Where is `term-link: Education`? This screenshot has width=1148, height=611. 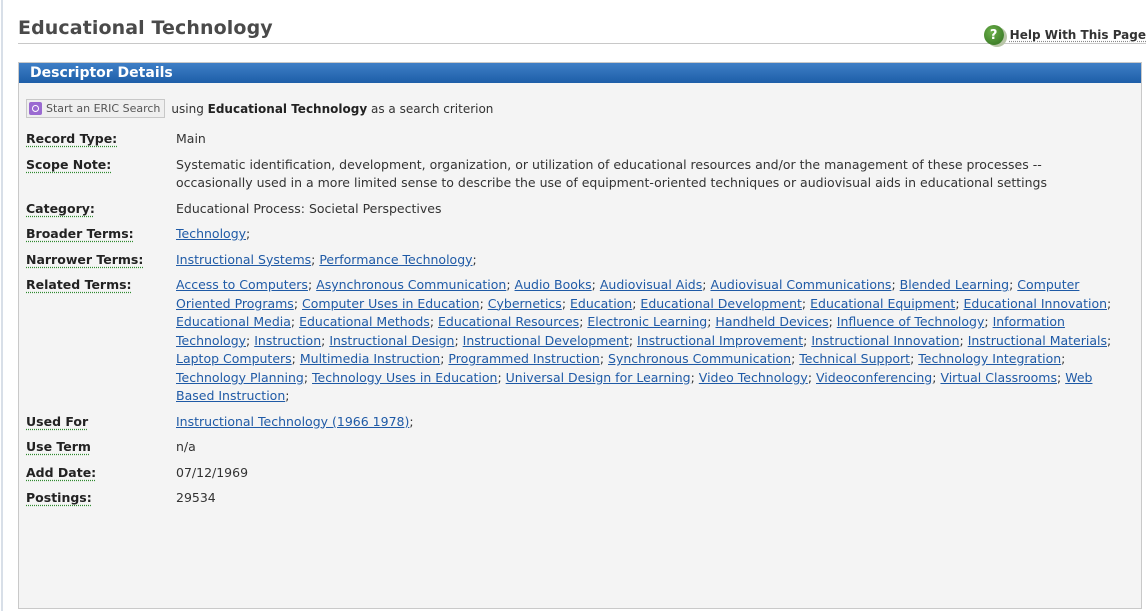 term-link: Education is located at coordinates (601, 303).